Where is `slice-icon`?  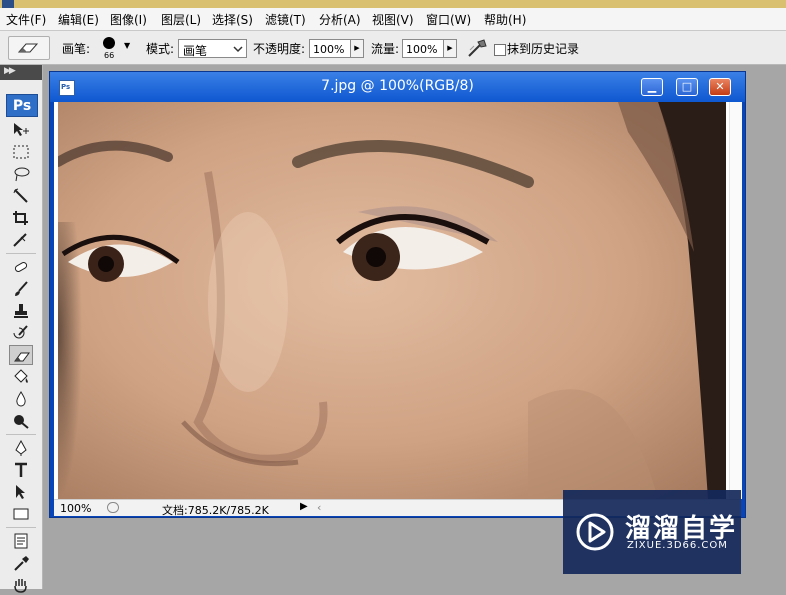
slice-icon is located at coordinates (20, 240).